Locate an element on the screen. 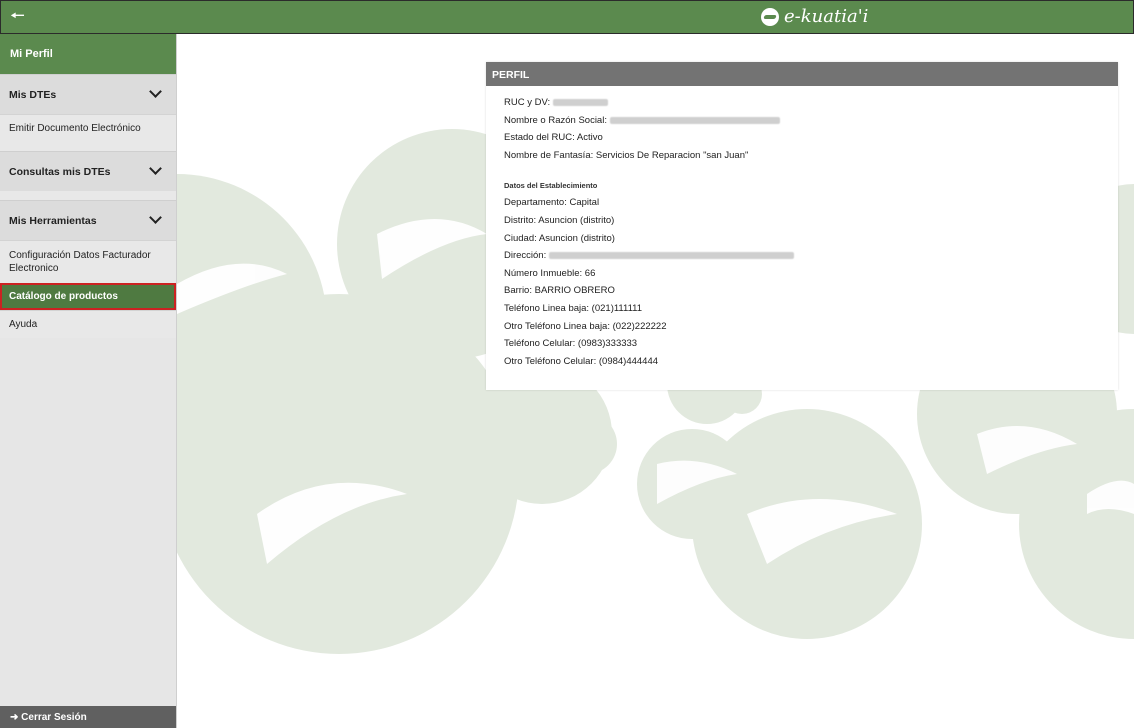  sidebar-item-catalogo: Catálogo de productos is located at coordinates (88, 296).